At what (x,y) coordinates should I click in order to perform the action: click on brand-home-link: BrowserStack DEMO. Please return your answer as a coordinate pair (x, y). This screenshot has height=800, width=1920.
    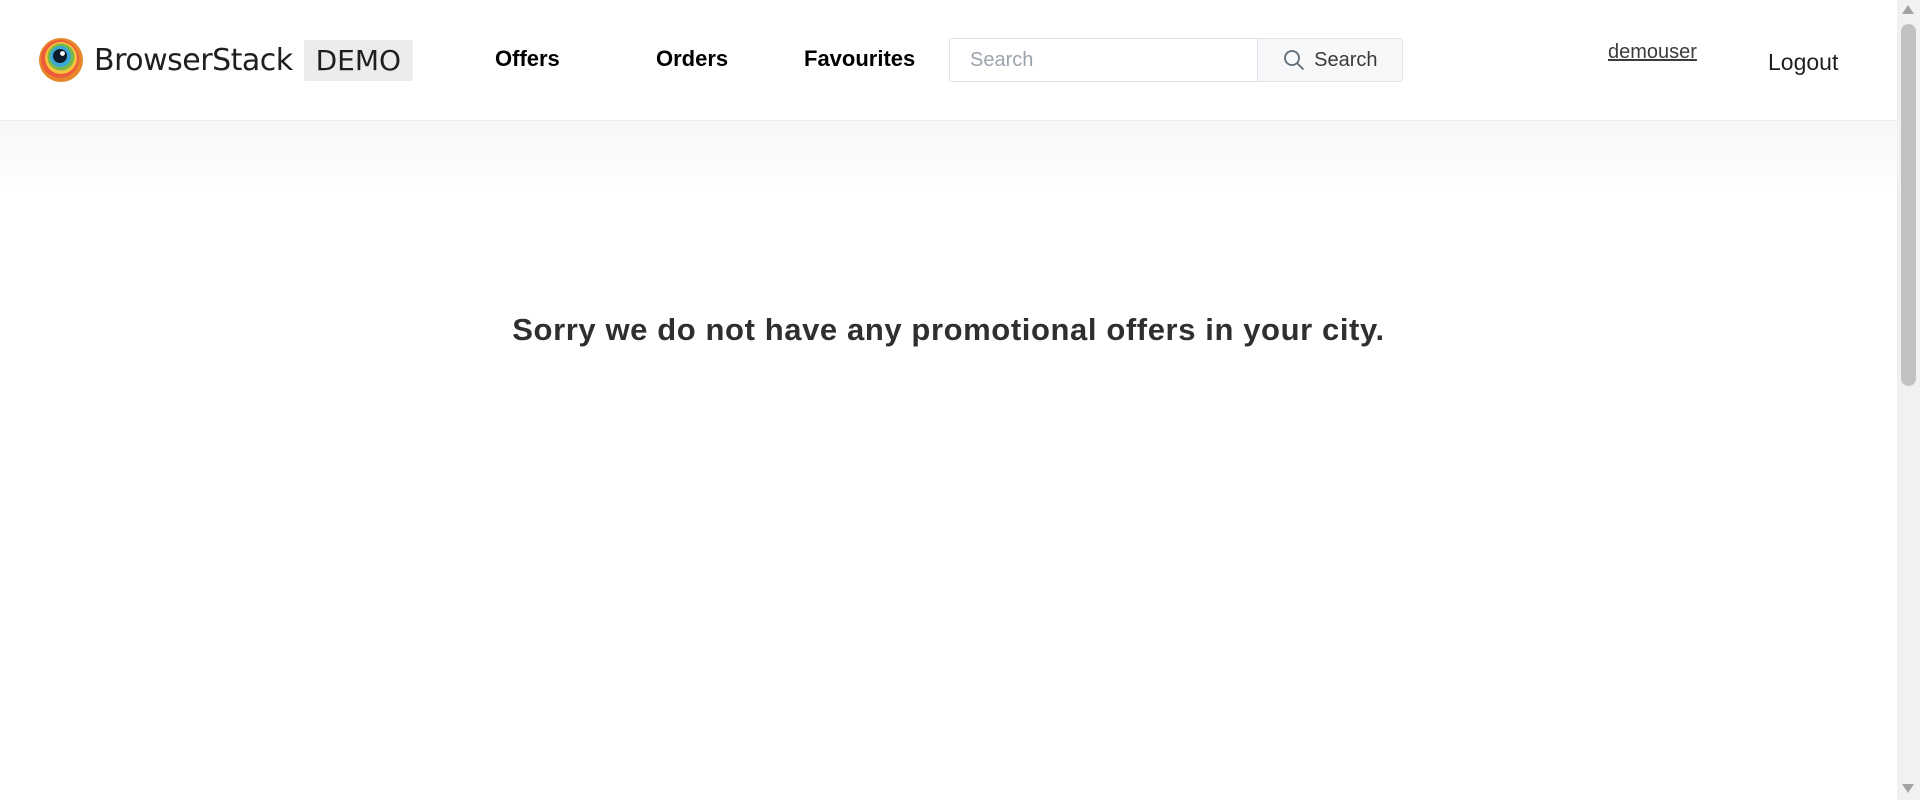
    Looking at the image, I should click on (226, 60).